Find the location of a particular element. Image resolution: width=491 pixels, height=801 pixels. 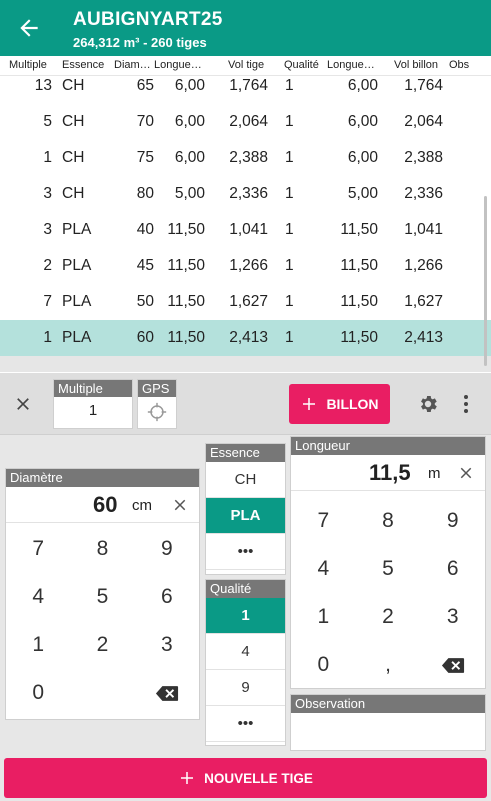

cell-essence: CH is located at coordinates (73, 157).